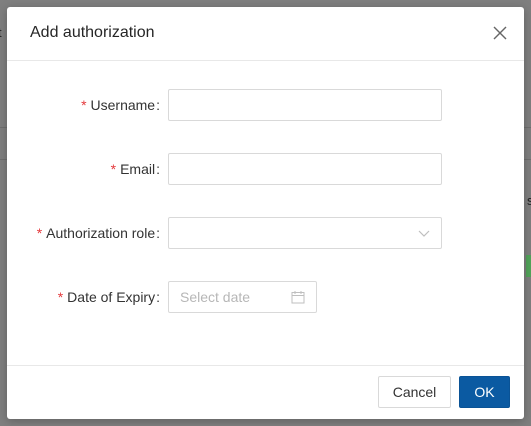 This screenshot has width=531, height=426. What do you see at coordinates (528, 266) in the screenshot?
I see `background-status-indicator` at bounding box center [528, 266].